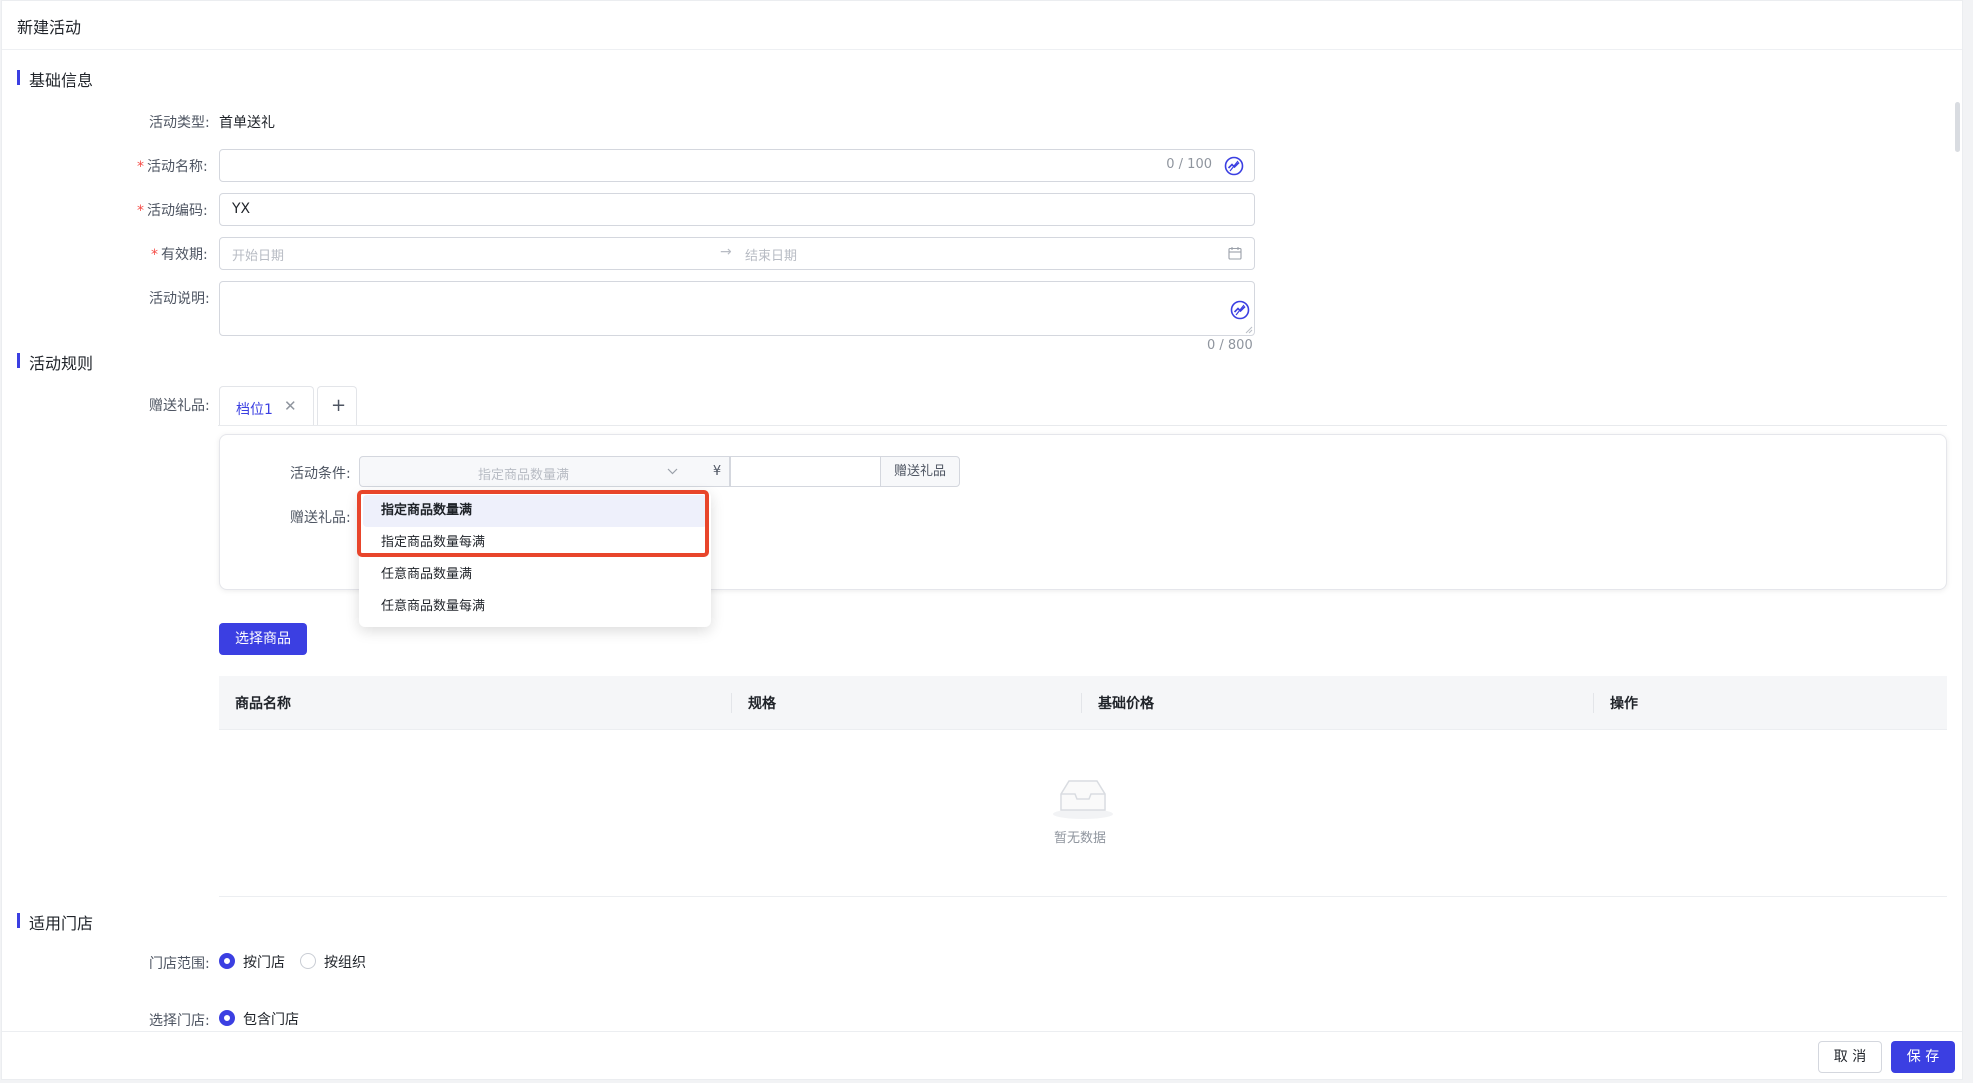 The width and height of the screenshot is (1973, 1083). I want to click on annotation-highlight-box, so click(533, 523).